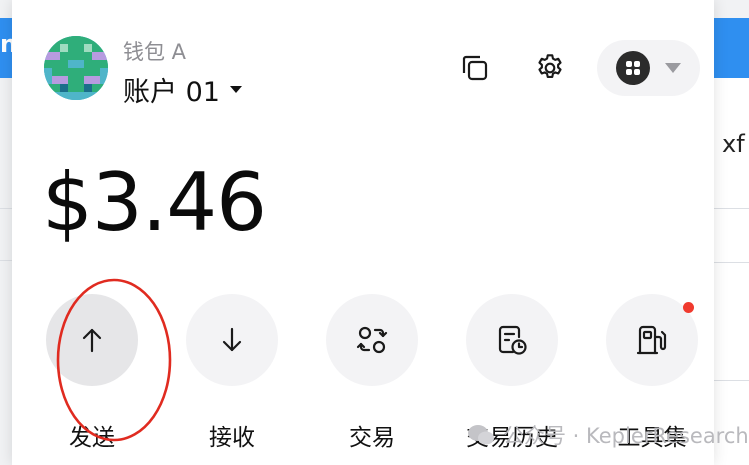  I want to click on chevron-down-icon, so click(235, 89).